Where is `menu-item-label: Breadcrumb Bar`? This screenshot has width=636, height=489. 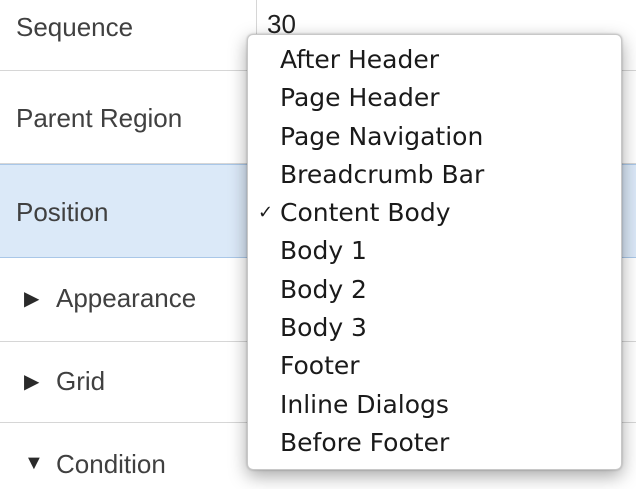
menu-item-label: Breadcrumb Bar is located at coordinates (382, 174).